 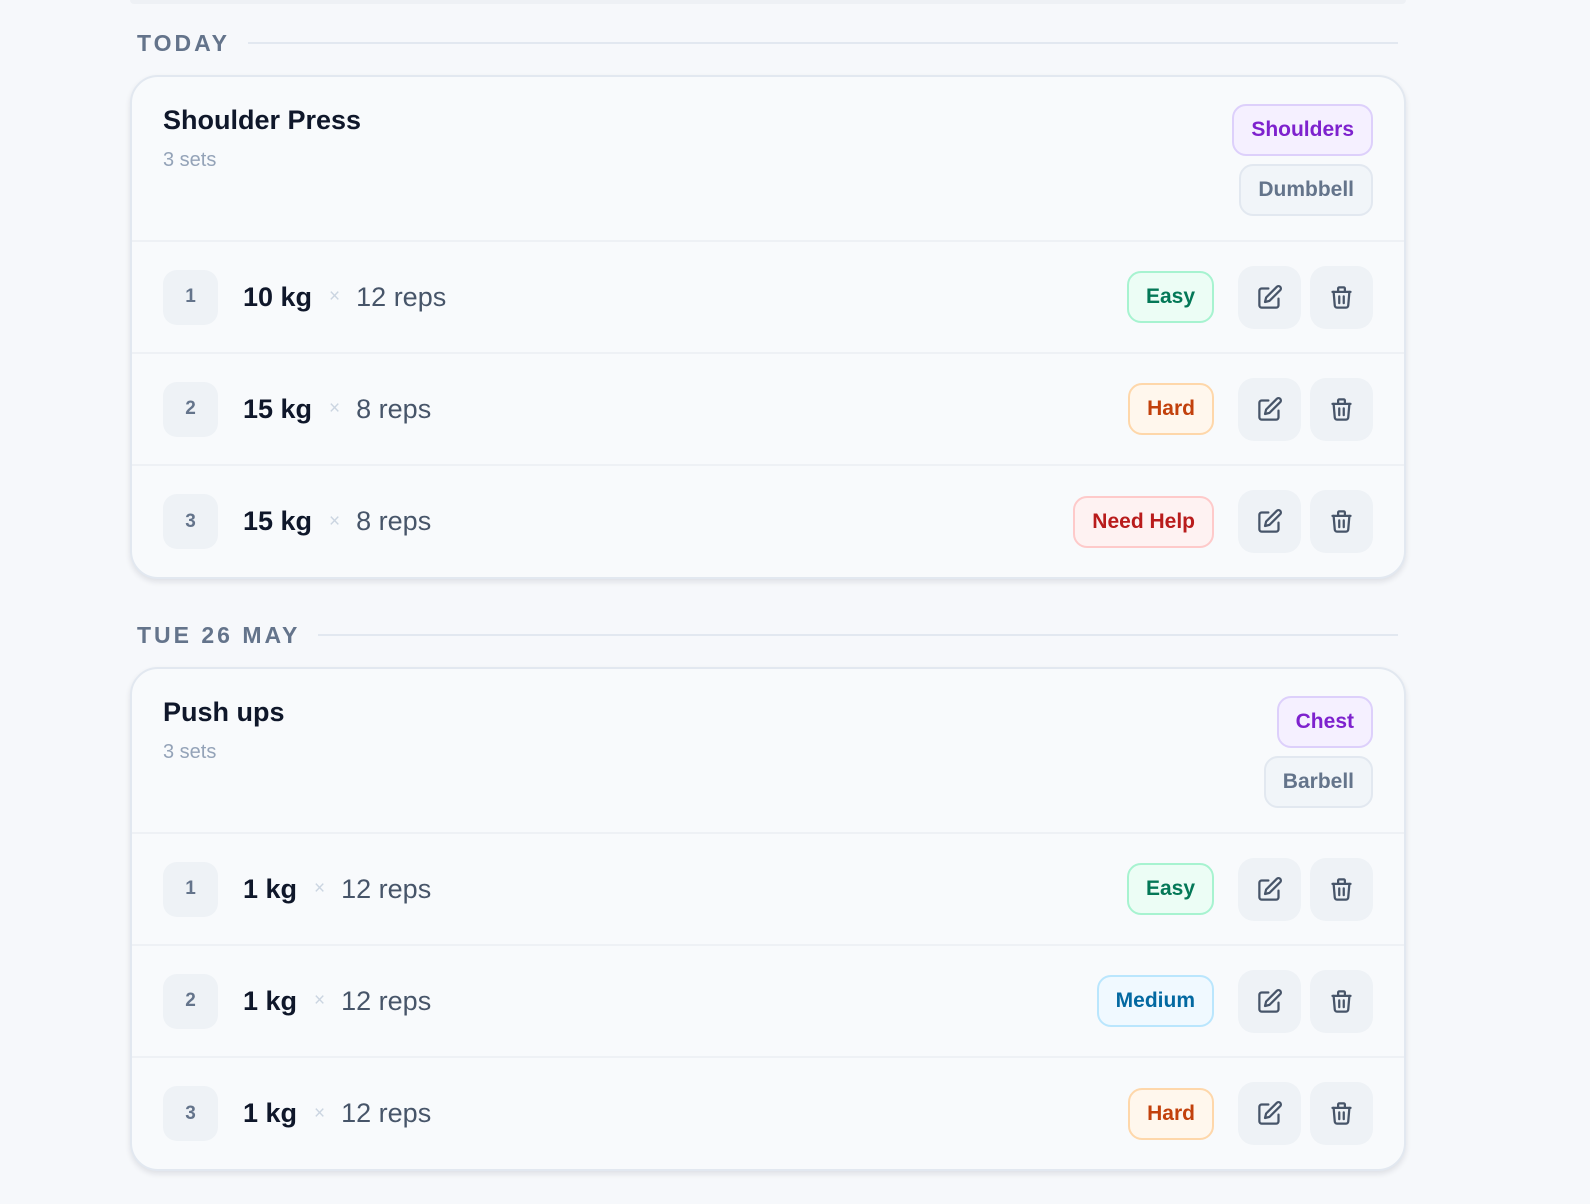 I want to click on difficulty-badge: Need Help, so click(x=1143, y=521).